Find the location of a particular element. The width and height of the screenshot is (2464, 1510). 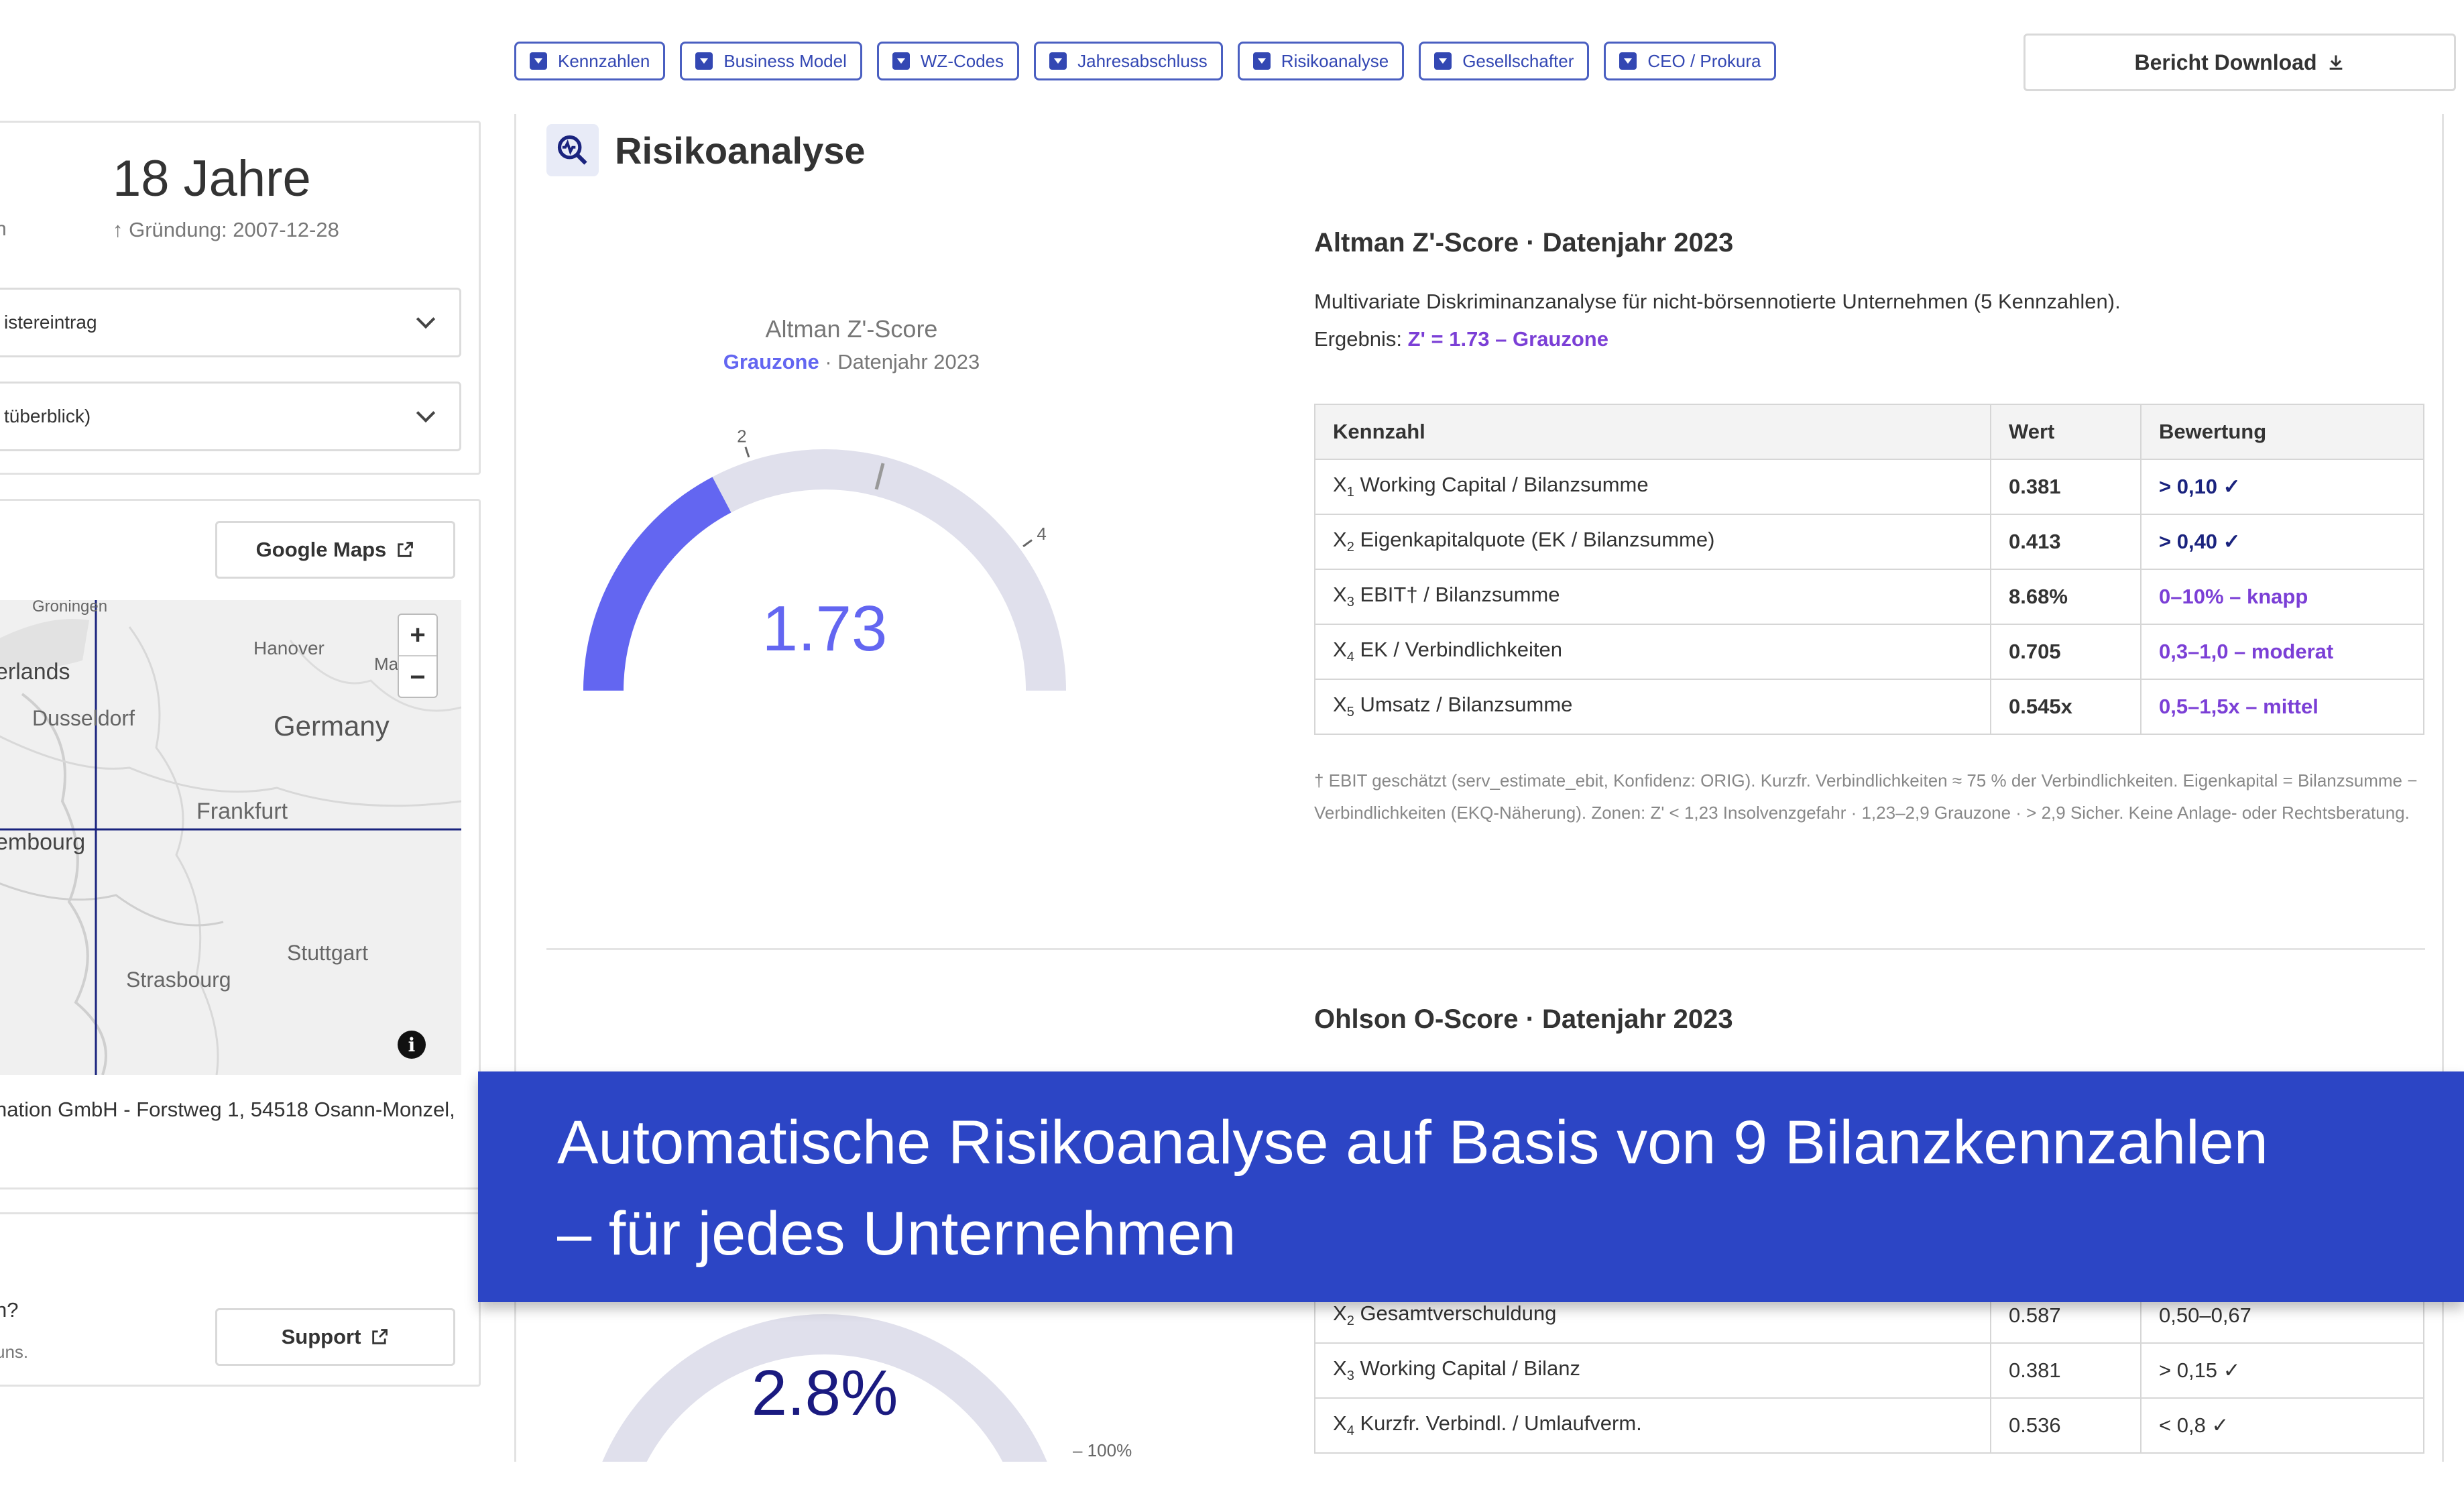

google-maps-button: Google Maps is located at coordinates (335, 550).